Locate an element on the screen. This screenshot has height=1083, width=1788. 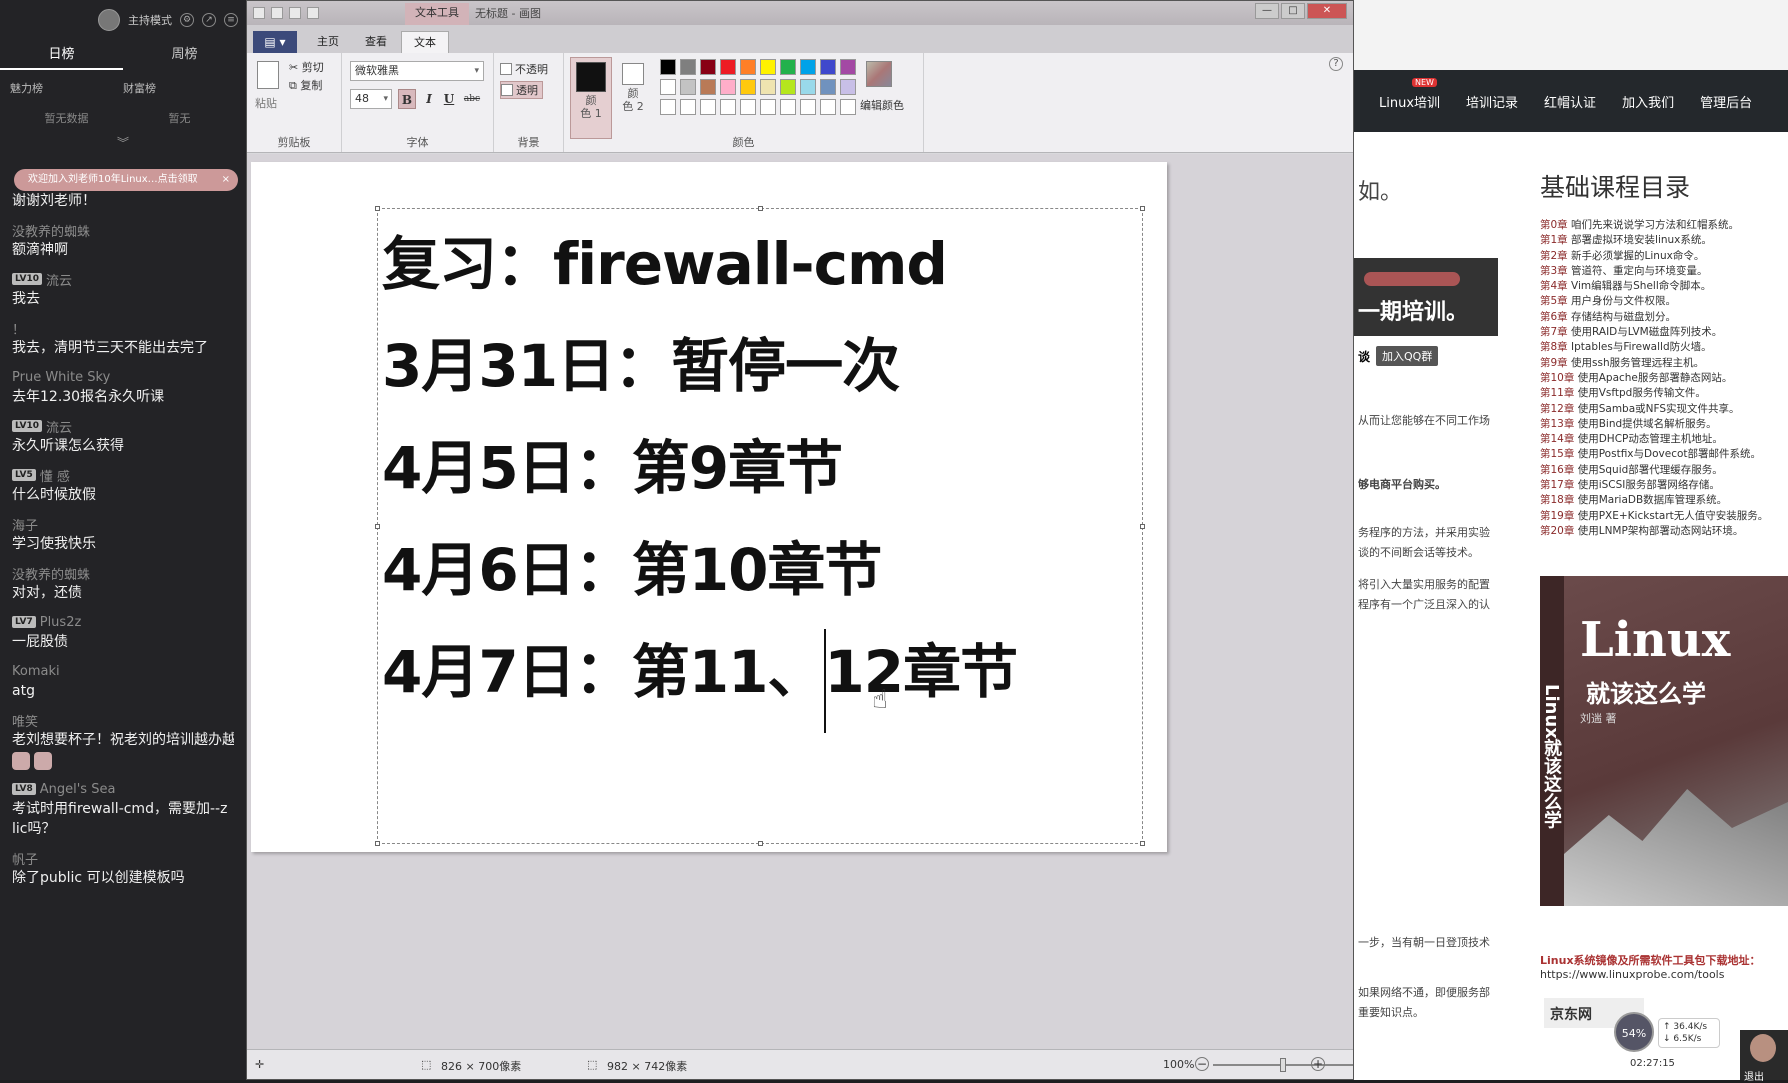
settings-icon: ⚙ is located at coordinates (187, 20).